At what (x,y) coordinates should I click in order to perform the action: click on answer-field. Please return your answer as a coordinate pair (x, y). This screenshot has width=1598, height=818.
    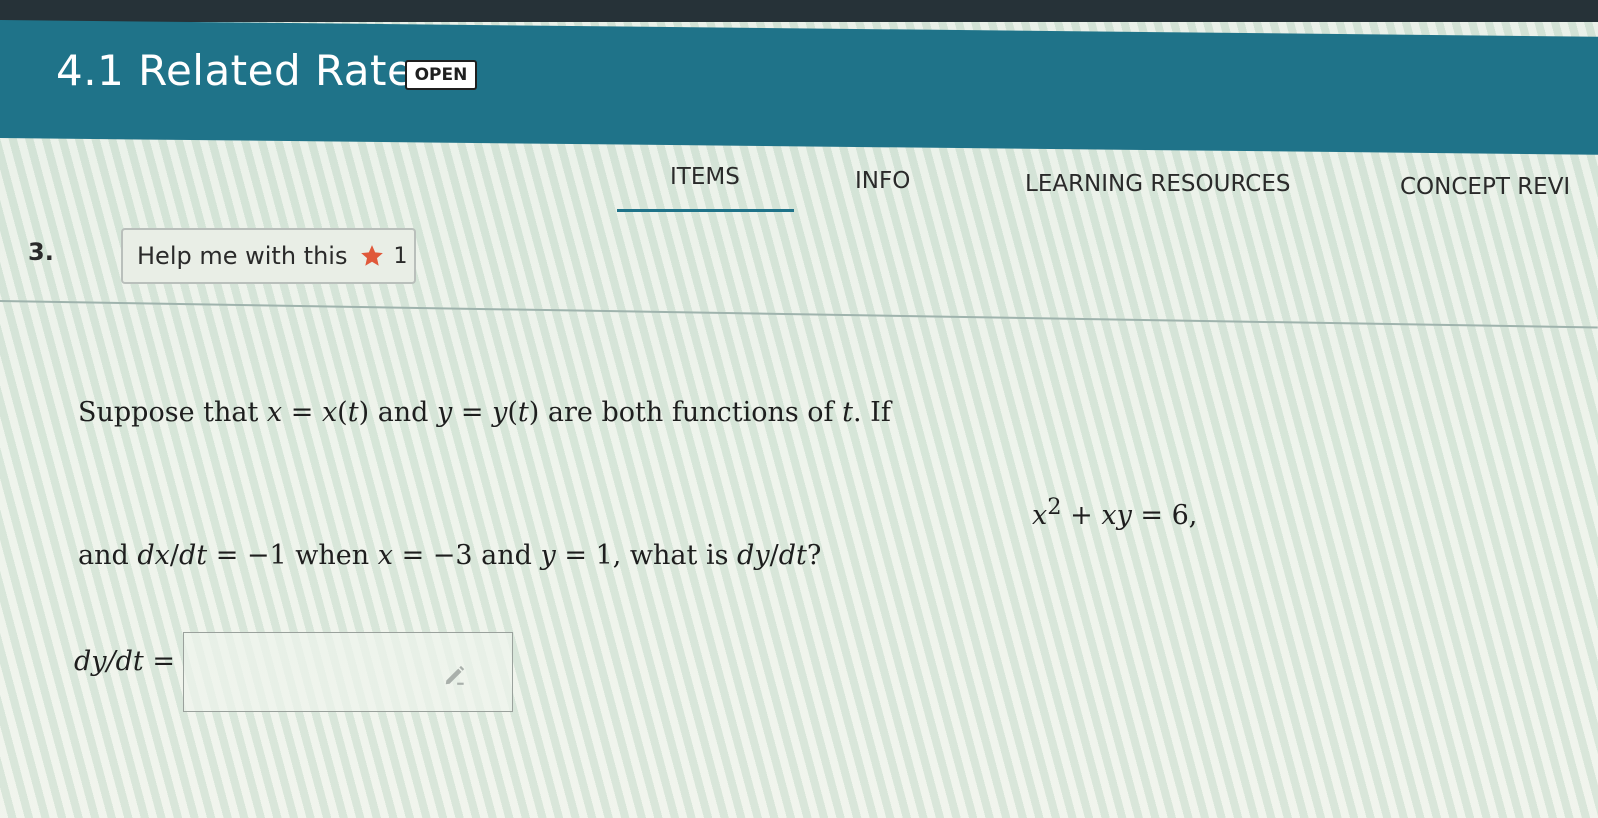
    Looking at the image, I should click on (348, 672).